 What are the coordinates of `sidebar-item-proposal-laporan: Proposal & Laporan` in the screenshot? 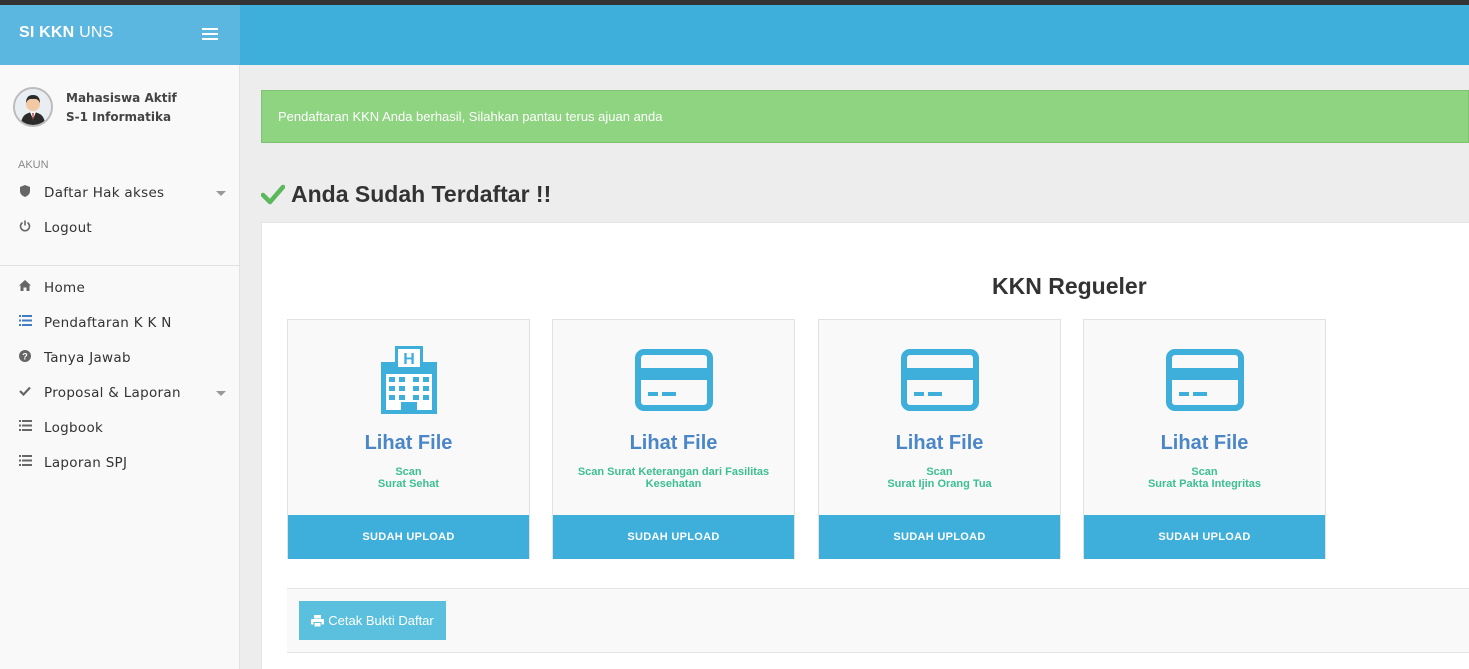 It's located at (120, 392).